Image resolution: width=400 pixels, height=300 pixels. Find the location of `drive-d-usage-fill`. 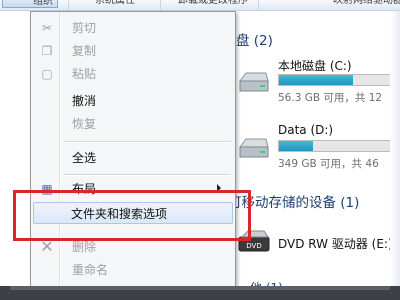

drive-d-usage-fill is located at coordinates (296, 146).